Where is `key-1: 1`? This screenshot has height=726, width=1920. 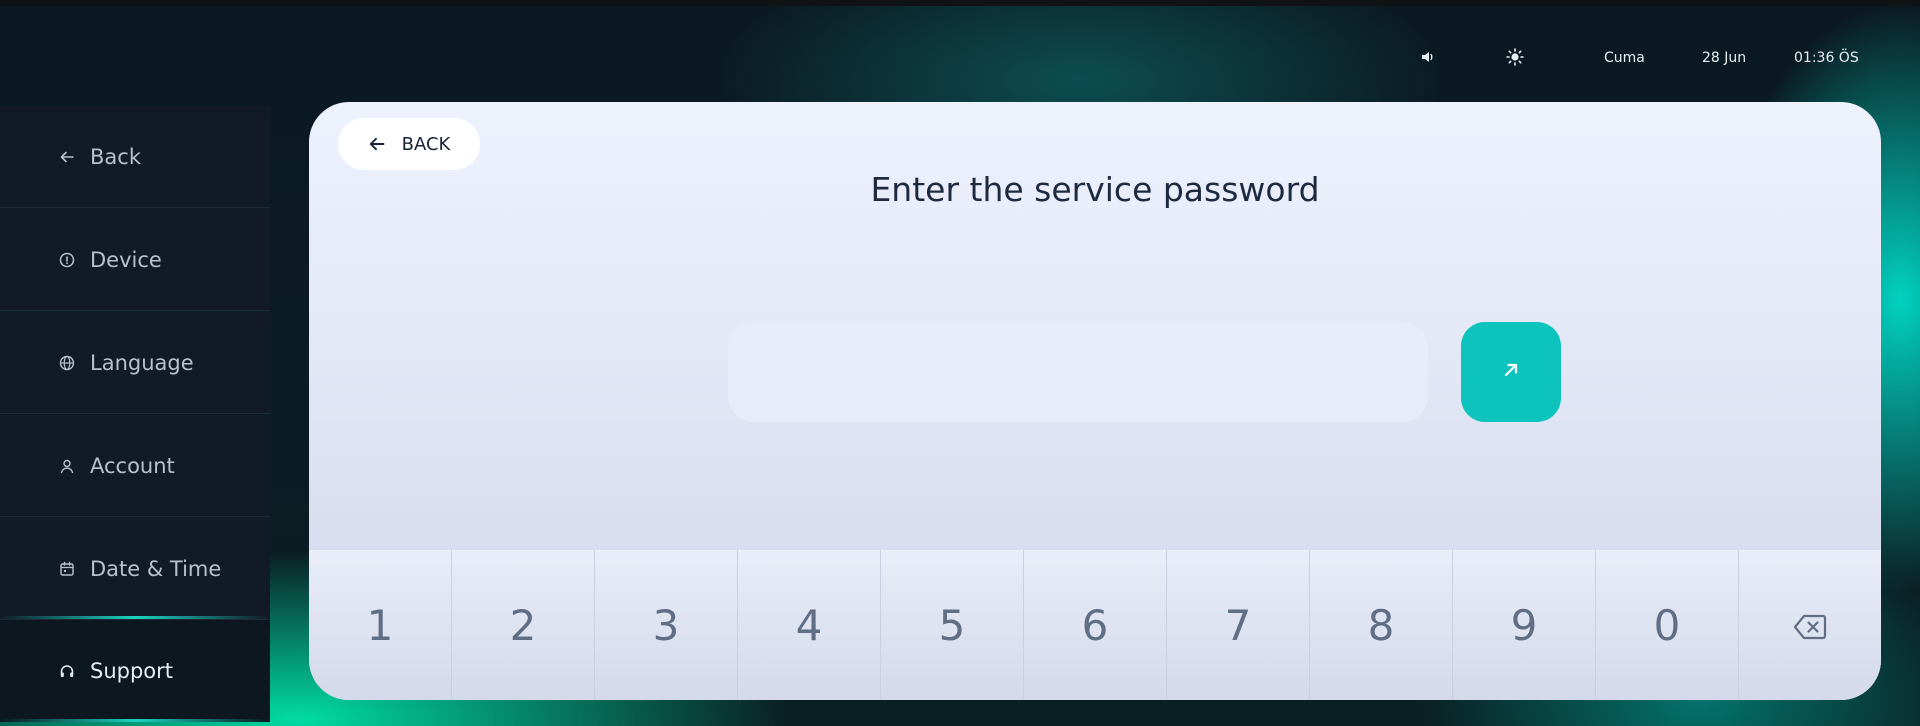 key-1: 1 is located at coordinates (380, 625).